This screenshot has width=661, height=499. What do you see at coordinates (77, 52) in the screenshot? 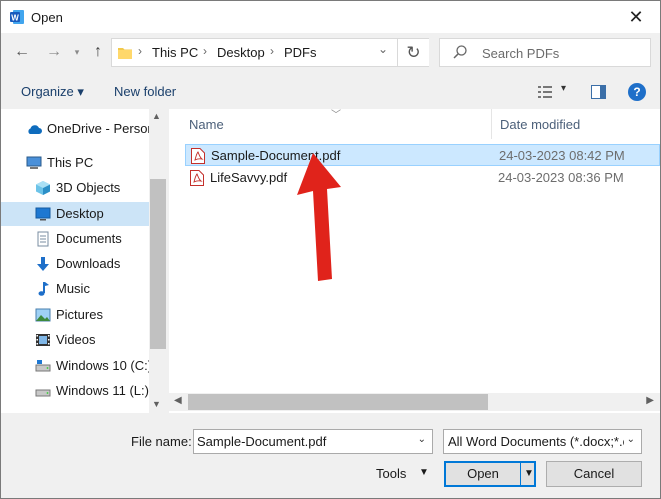
I see `recent-locations-chevron-icon: ▾` at bounding box center [77, 52].